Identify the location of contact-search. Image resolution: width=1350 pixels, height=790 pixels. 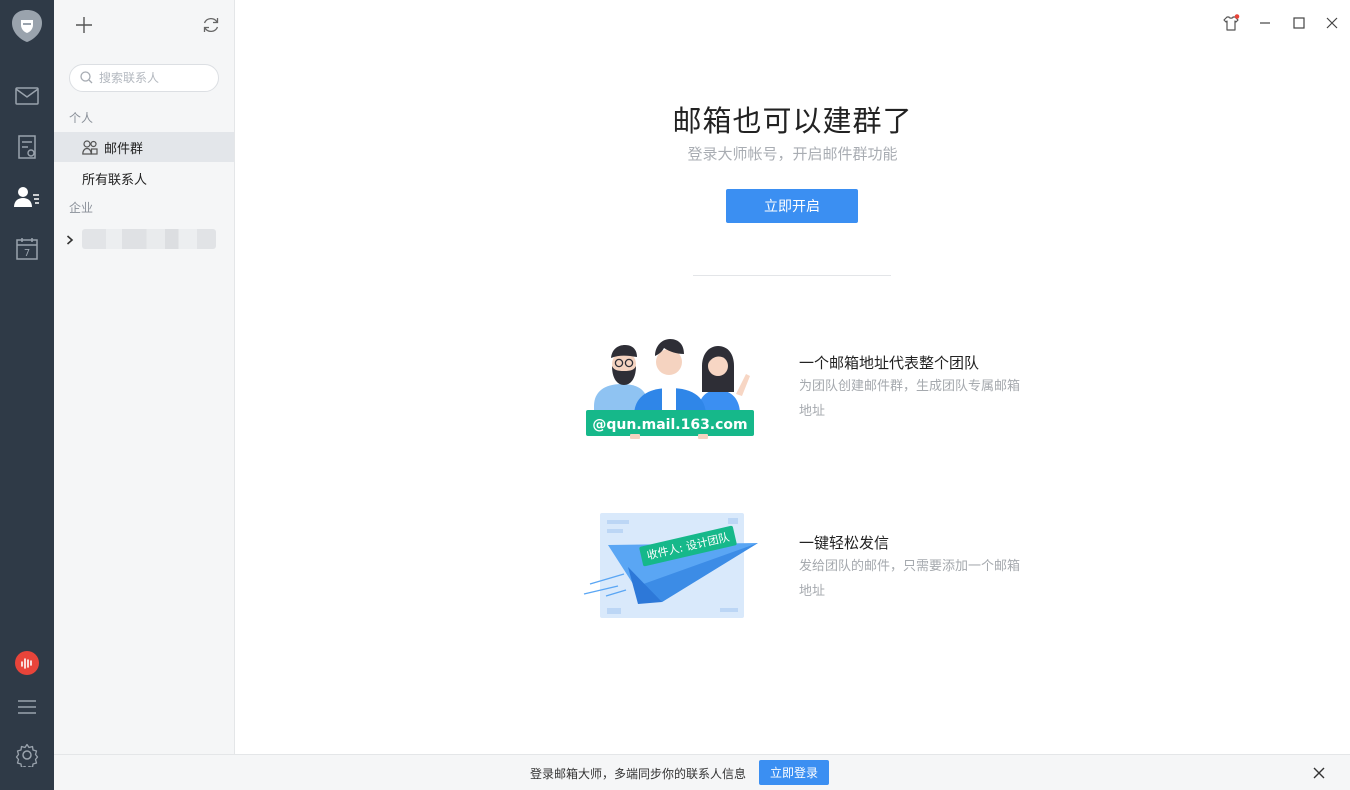
(144, 78).